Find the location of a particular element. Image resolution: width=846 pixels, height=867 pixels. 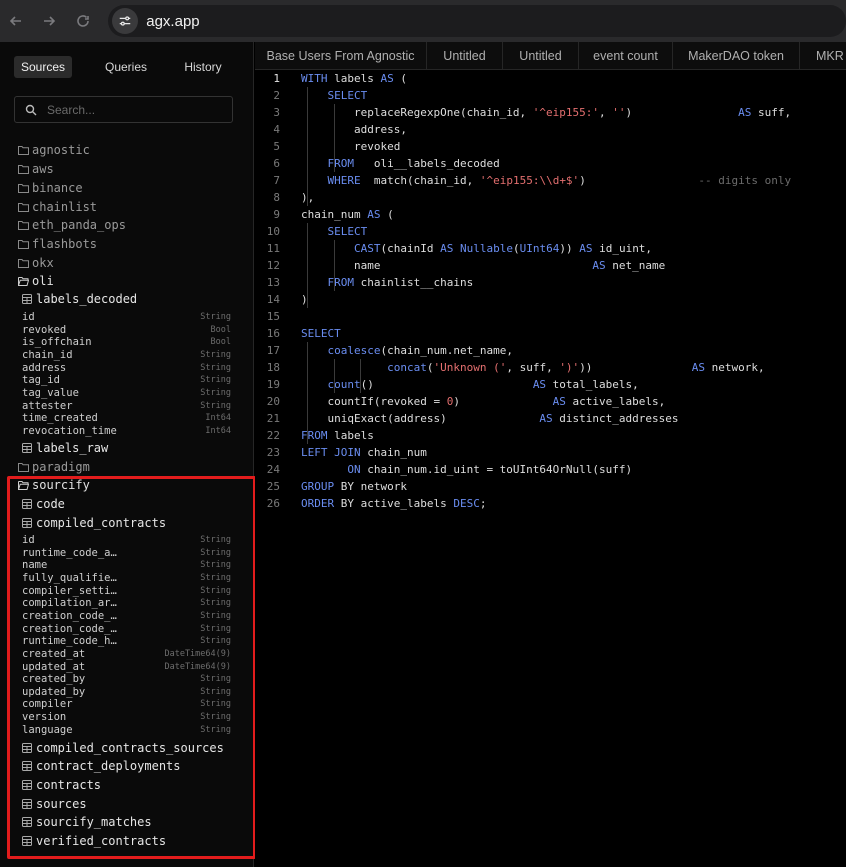

code-text: SELECT is located at coordinates (334, 95).